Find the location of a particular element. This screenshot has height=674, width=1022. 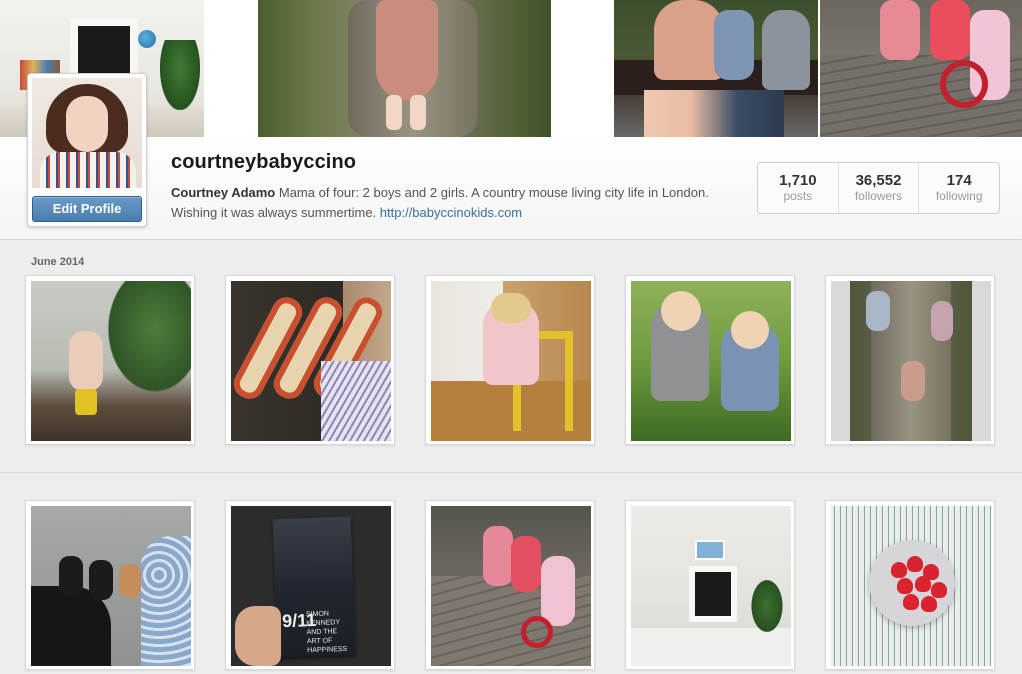

stat-posts: 1,710 posts is located at coordinates (798, 188).